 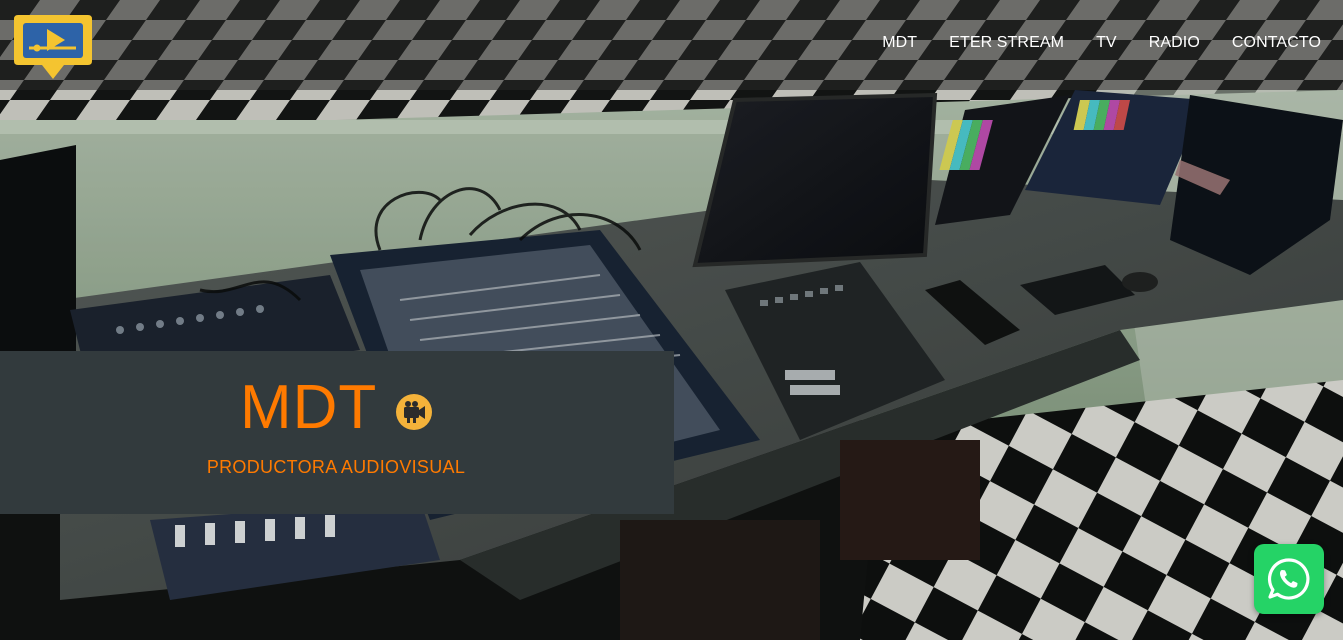 I want to click on main-nav: MDT ETER STREAM TV RADIO CONTACTO, so click(x=1093, y=43).